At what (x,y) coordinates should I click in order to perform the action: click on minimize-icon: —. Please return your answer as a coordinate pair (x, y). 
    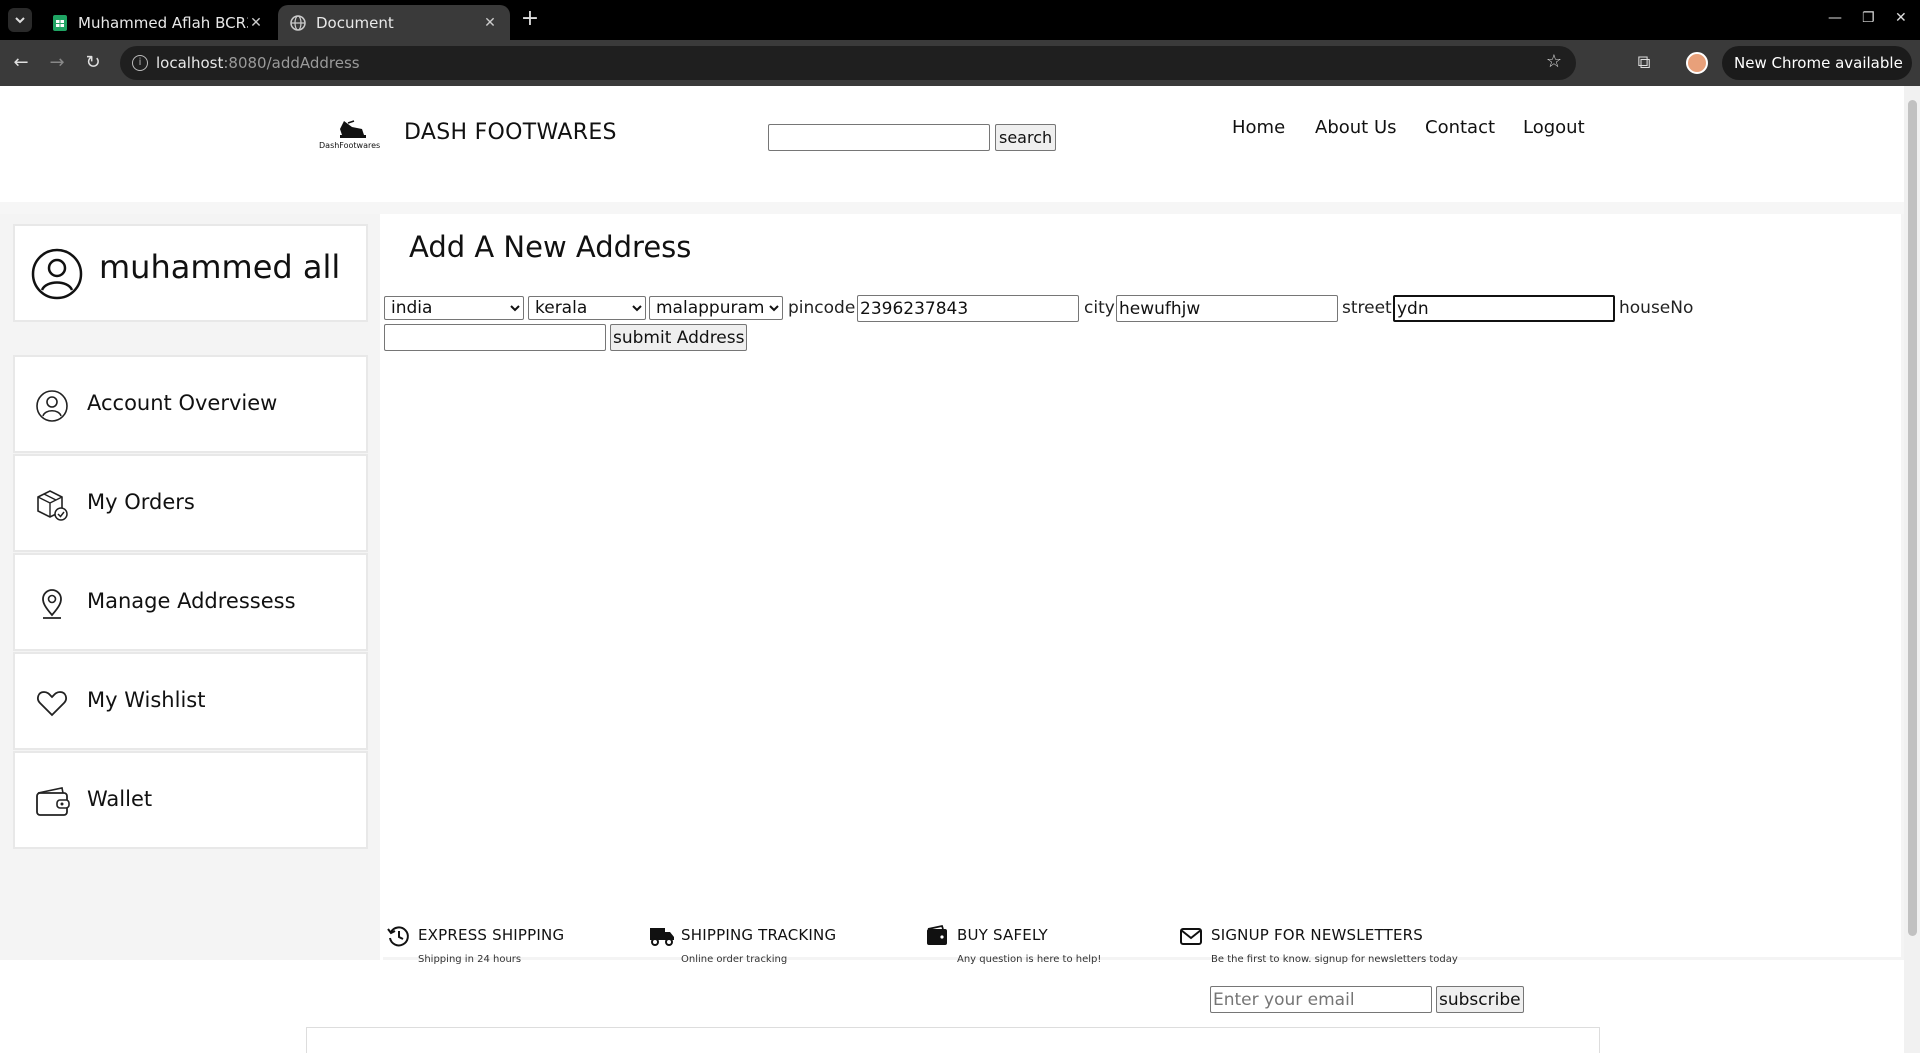
    Looking at the image, I should click on (1835, 18).